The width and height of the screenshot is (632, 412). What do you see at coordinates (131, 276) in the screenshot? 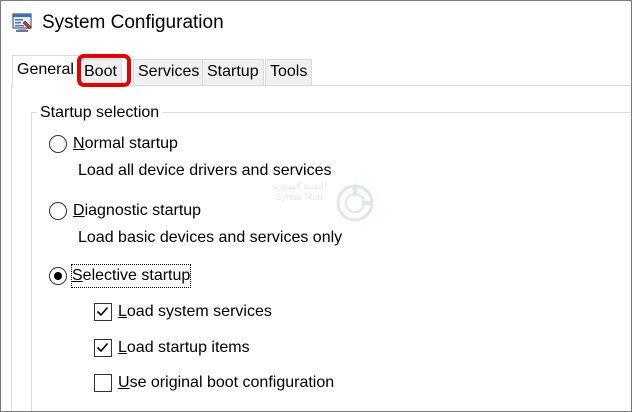
I see `selective-startup-label: Selective startup` at bounding box center [131, 276].